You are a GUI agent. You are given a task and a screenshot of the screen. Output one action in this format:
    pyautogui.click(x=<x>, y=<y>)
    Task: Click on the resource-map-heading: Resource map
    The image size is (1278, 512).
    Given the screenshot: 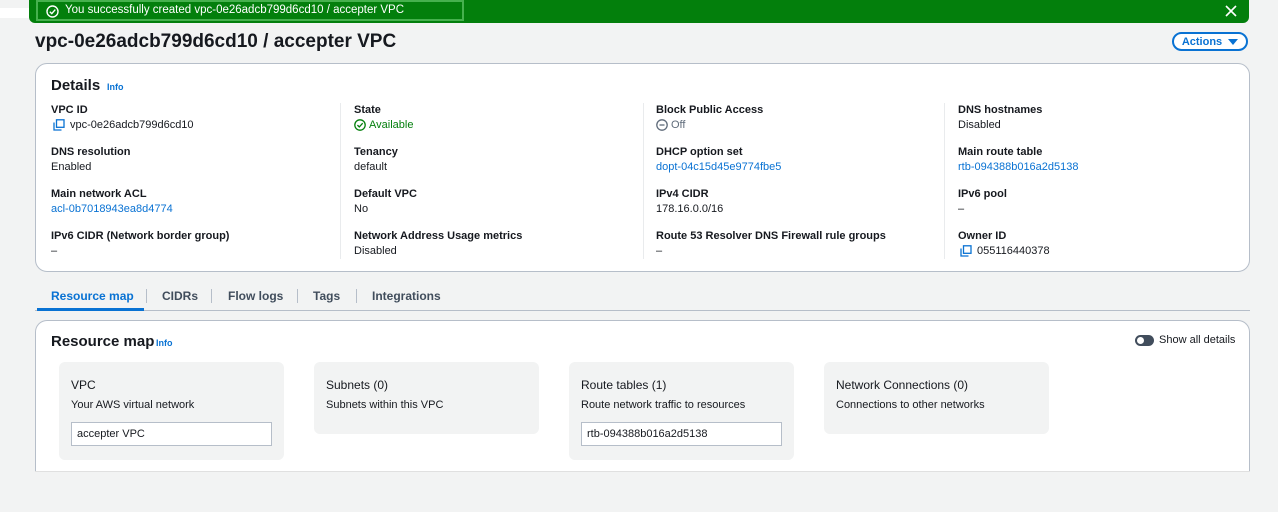 What is the action you would take?
    pyautogui.click(x=103, y=341)
    